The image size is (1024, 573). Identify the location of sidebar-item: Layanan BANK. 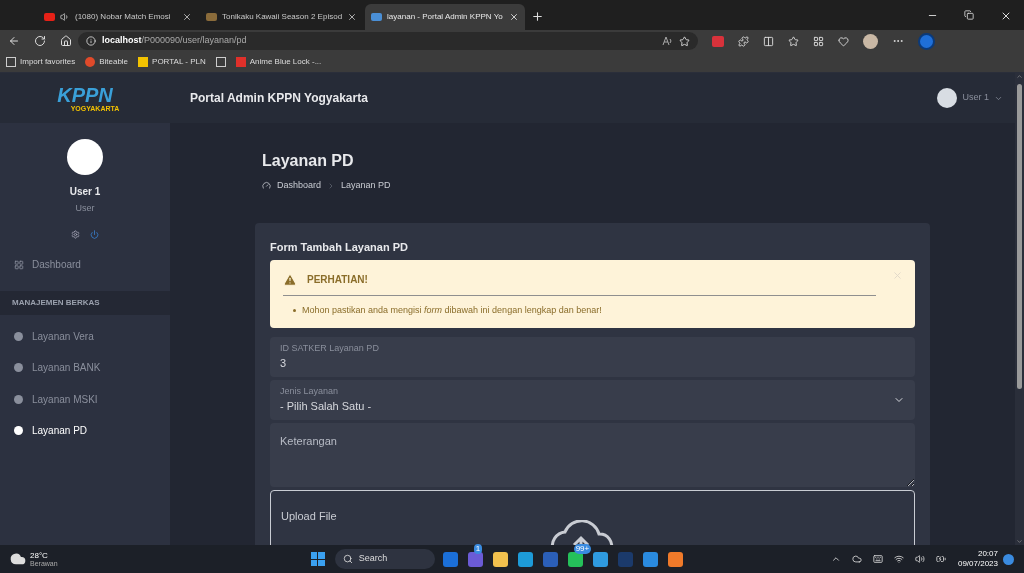
(85, 368).